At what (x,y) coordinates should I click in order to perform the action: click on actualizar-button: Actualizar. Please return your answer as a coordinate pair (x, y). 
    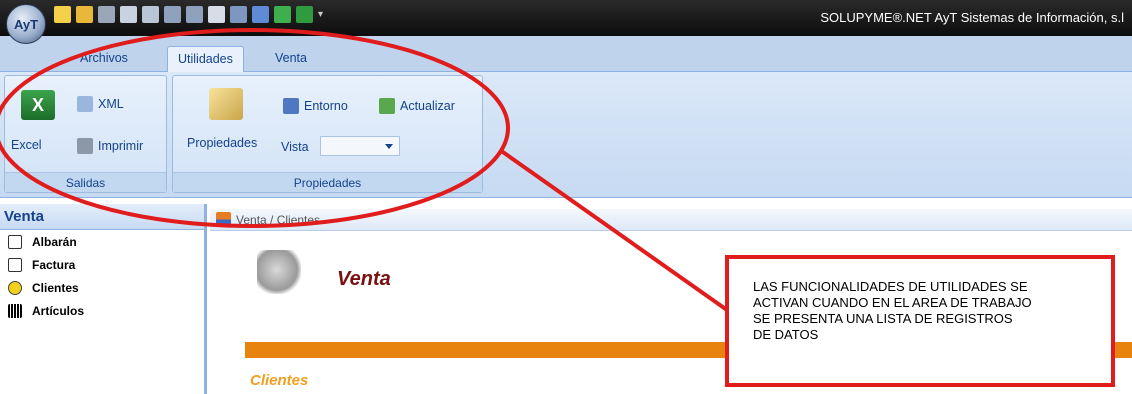
    Looking at the image, I should click on (417, 106).